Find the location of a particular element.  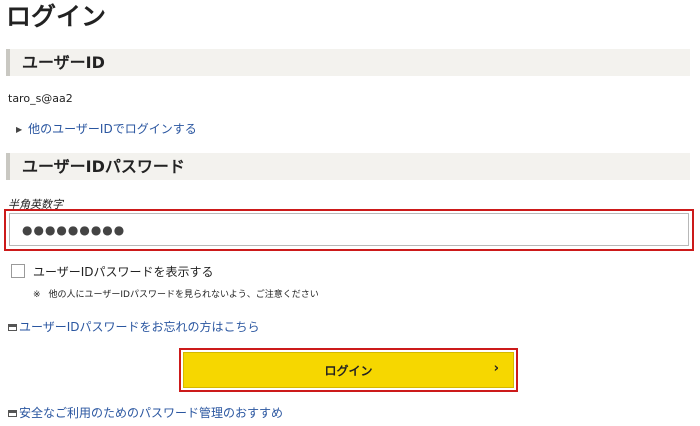

forgot-password-link-label: ユーザーIDパスワードをお忘れの方はこちら is located at coordinates (139, 327).